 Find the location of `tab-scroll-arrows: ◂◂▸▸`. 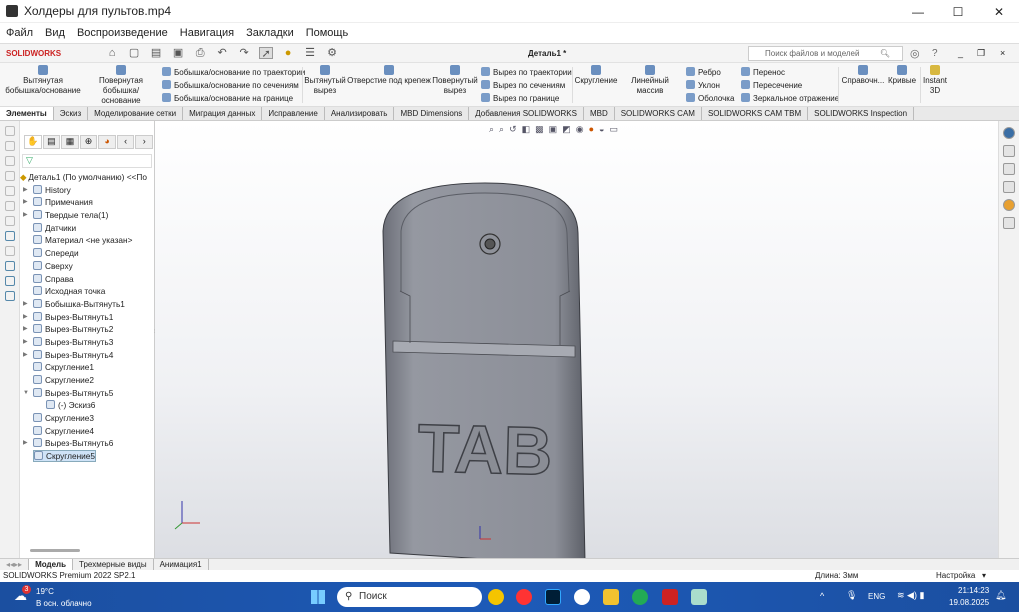

tab-scroll-arrows: ◂◂▸▸ is located at coordinates (15, 564).